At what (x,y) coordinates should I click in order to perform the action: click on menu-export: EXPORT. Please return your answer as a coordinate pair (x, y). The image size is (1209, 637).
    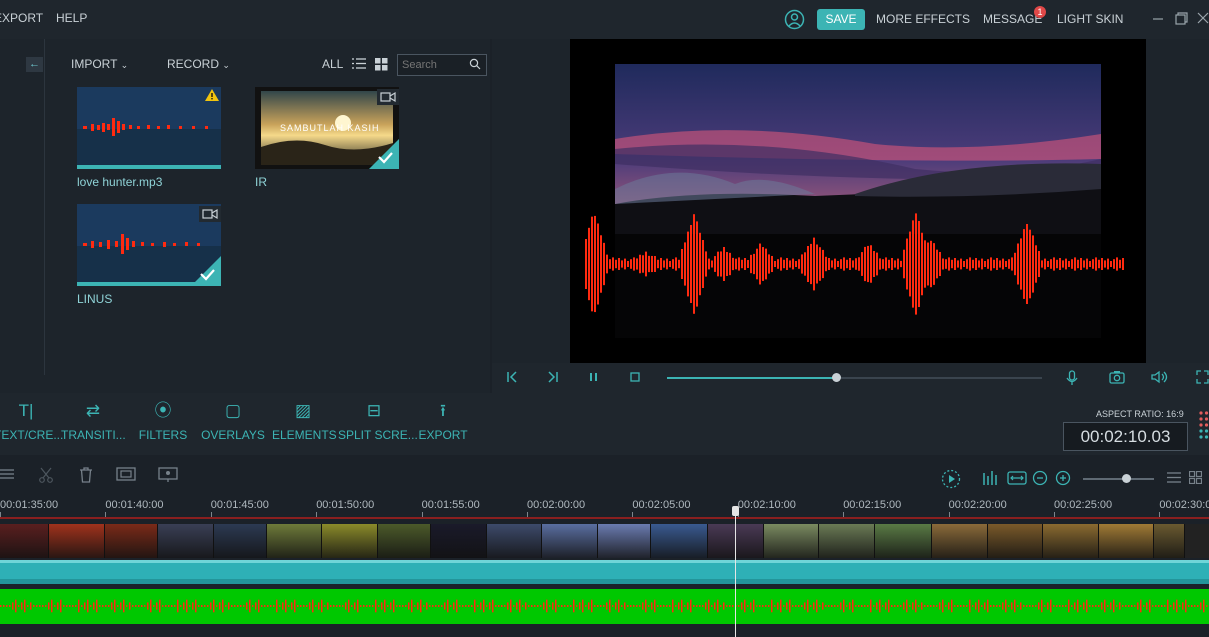
    Looking at the image, I should click on (21, 18).